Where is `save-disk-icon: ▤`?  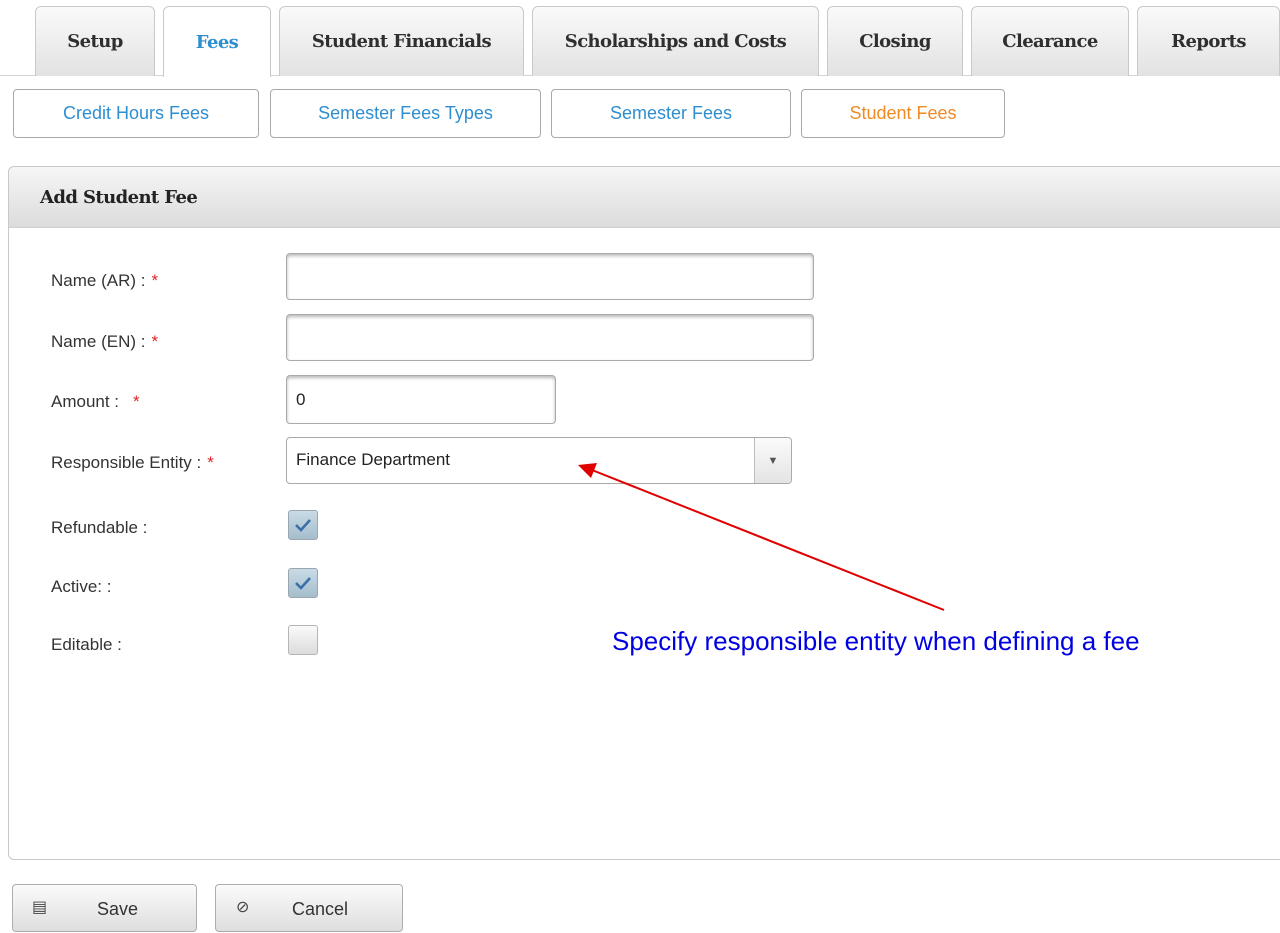 save-disk-icon: ▤ is located at coordinates (40, 907).